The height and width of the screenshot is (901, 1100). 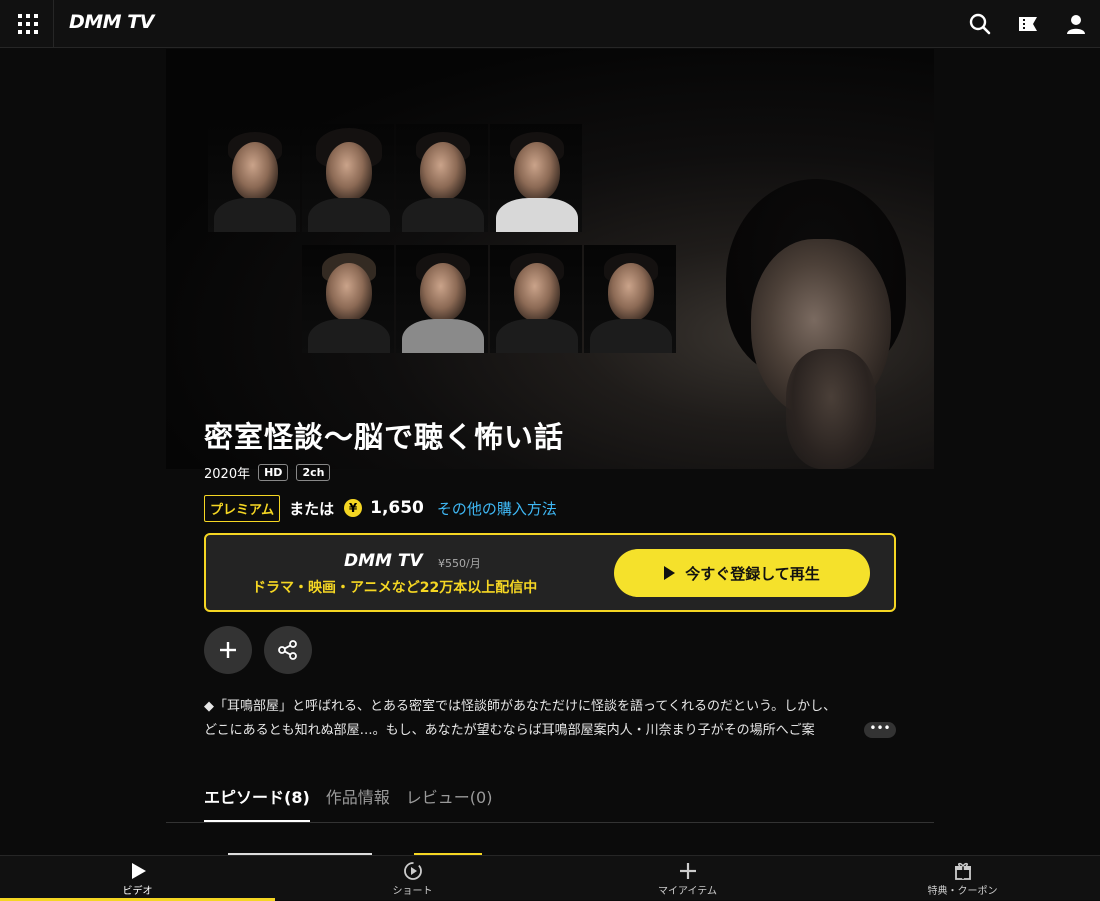 I want to click on hd-badge: HD, so click(x=273, y=472).